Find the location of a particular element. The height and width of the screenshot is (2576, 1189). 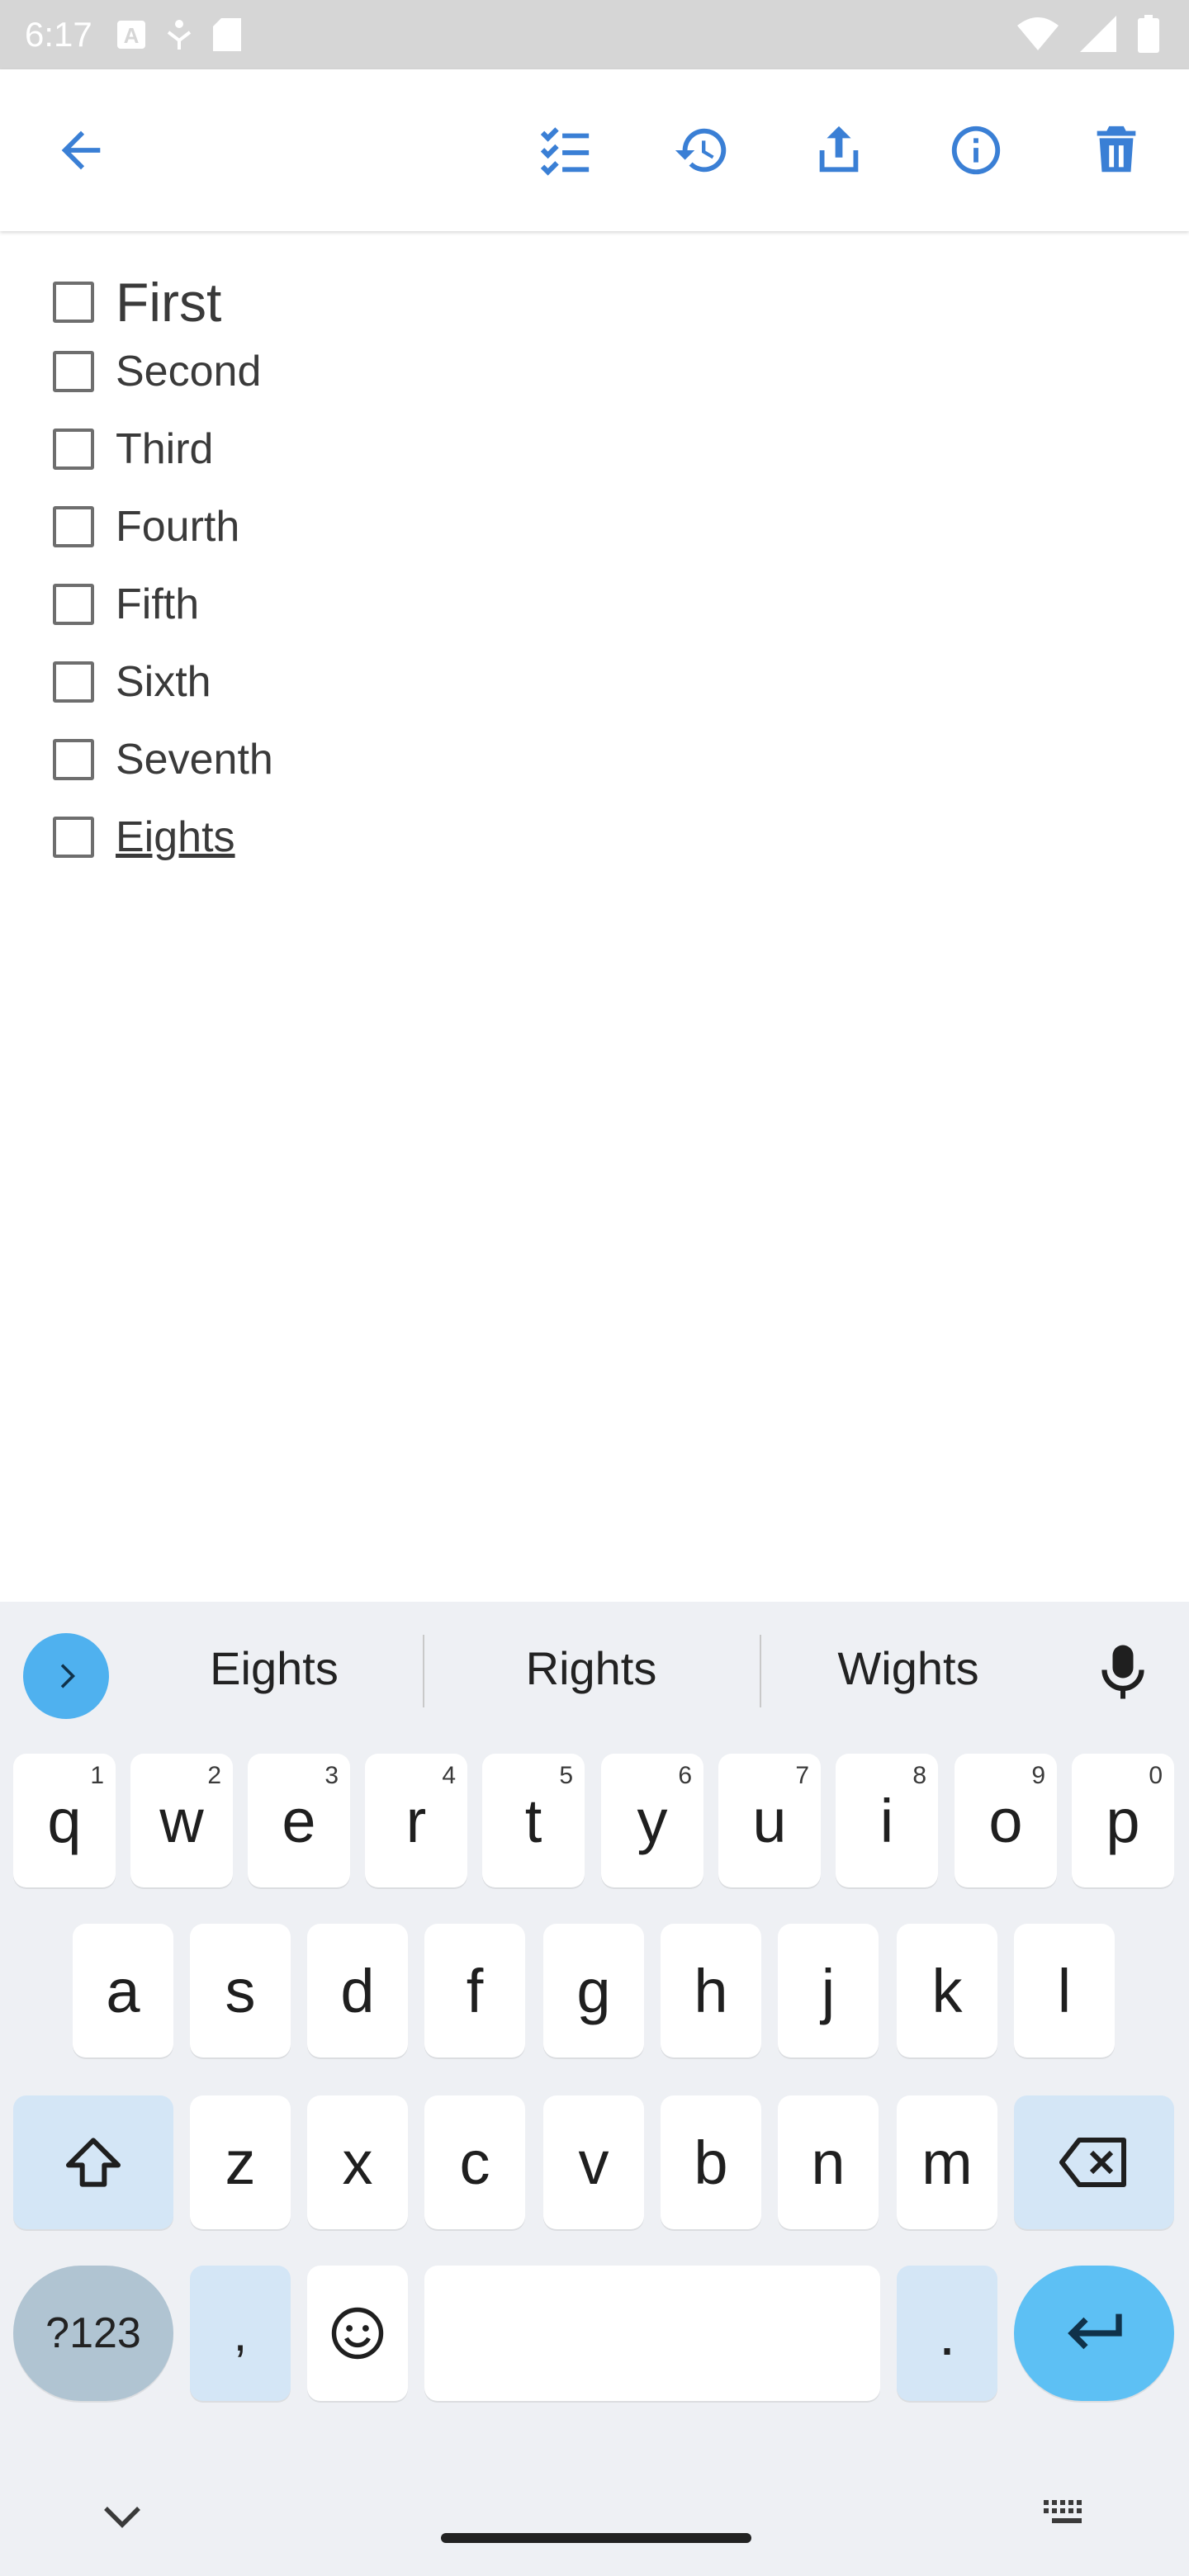

emoji-icon is located at coordinates (357, 2333).